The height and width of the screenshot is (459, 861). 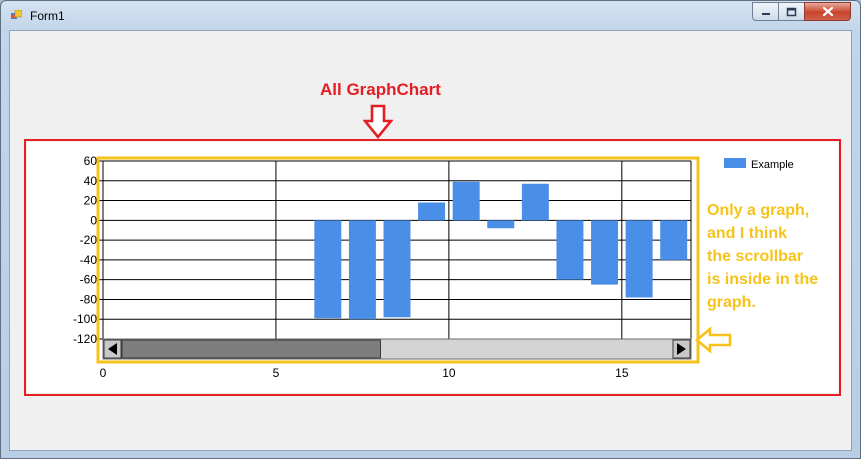 I want to click on minimize-button, so click(x=765, y=11).